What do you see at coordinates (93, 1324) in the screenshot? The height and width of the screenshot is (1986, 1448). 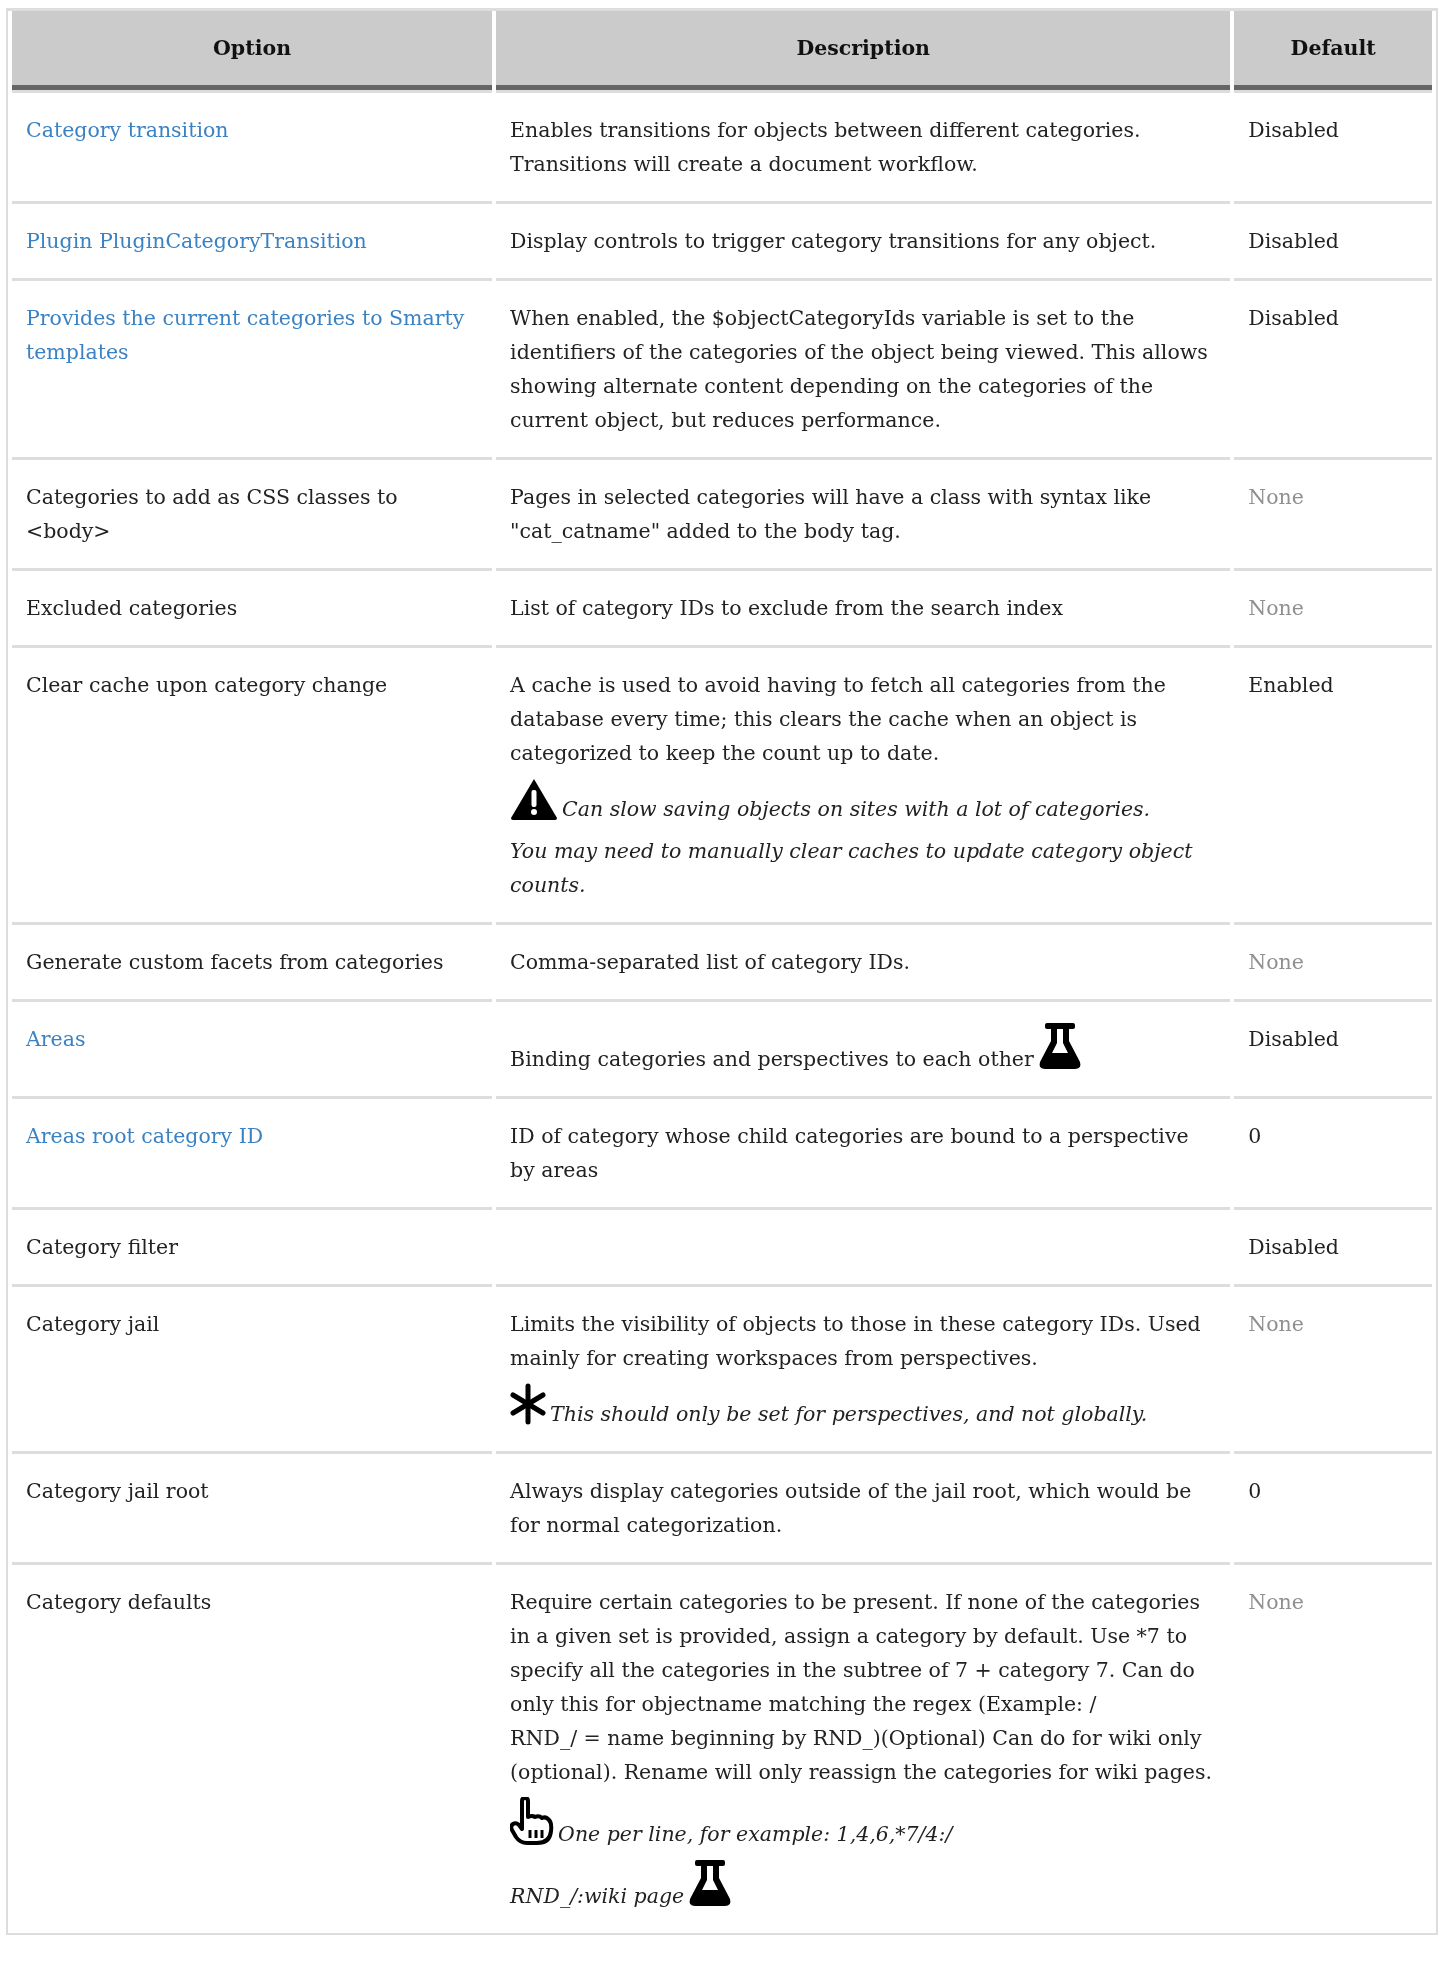 I see `option-name: Category jail` at bounding box center [93, 1324].